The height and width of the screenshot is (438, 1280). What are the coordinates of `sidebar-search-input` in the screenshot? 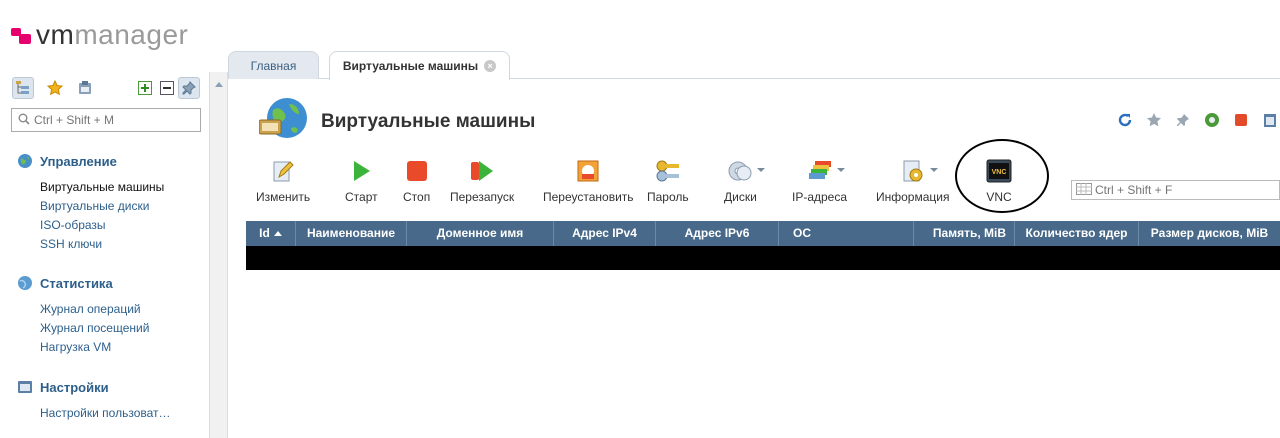 It's located at (109, 120).